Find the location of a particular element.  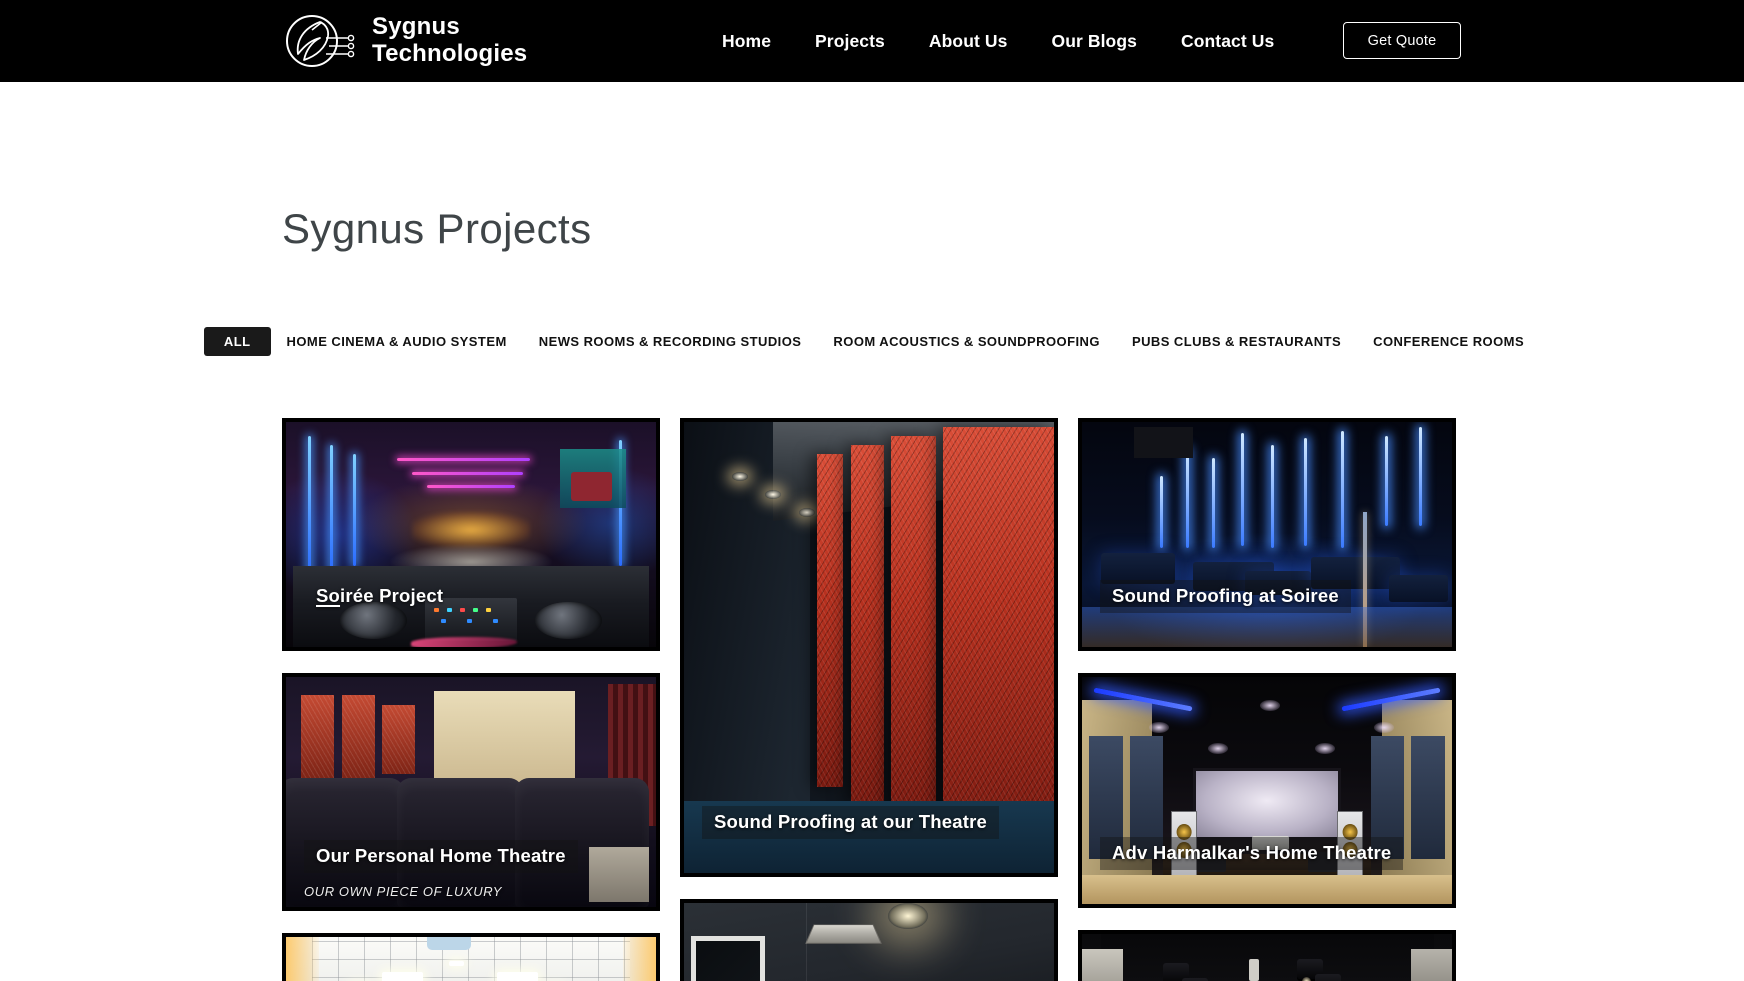

nav-item-our-blogs: Our Blogs is located at coordinates (1094, 41).